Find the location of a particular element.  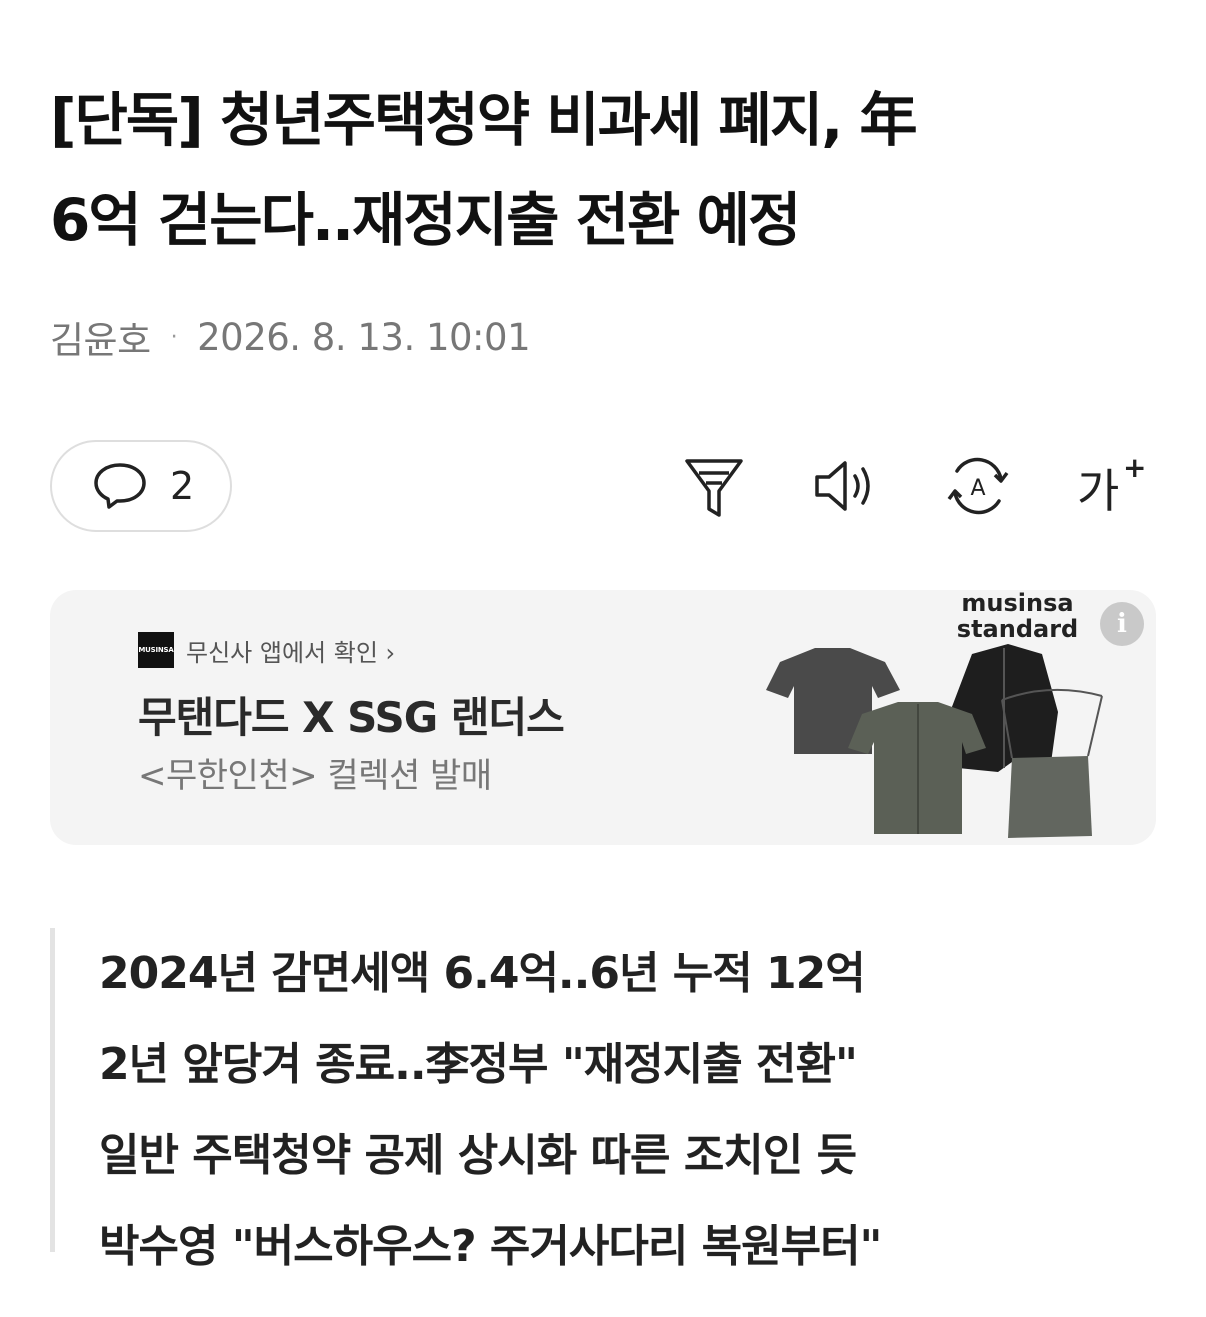

ad-brand-line-1: musinsa is located at coordinates (1017, 603).